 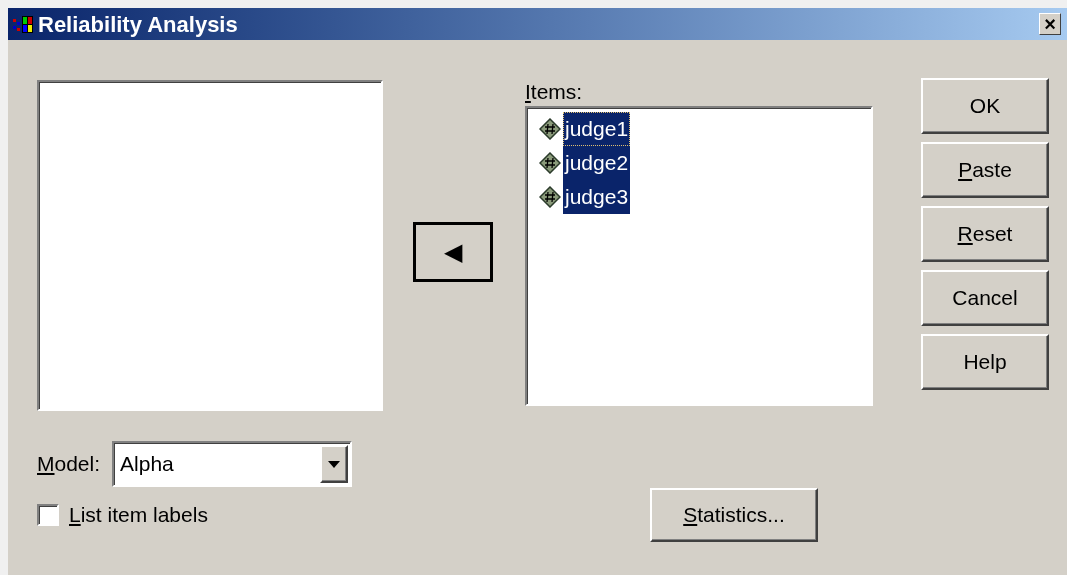 I want to click on list-item: judge1, so click(x=597, y=129).